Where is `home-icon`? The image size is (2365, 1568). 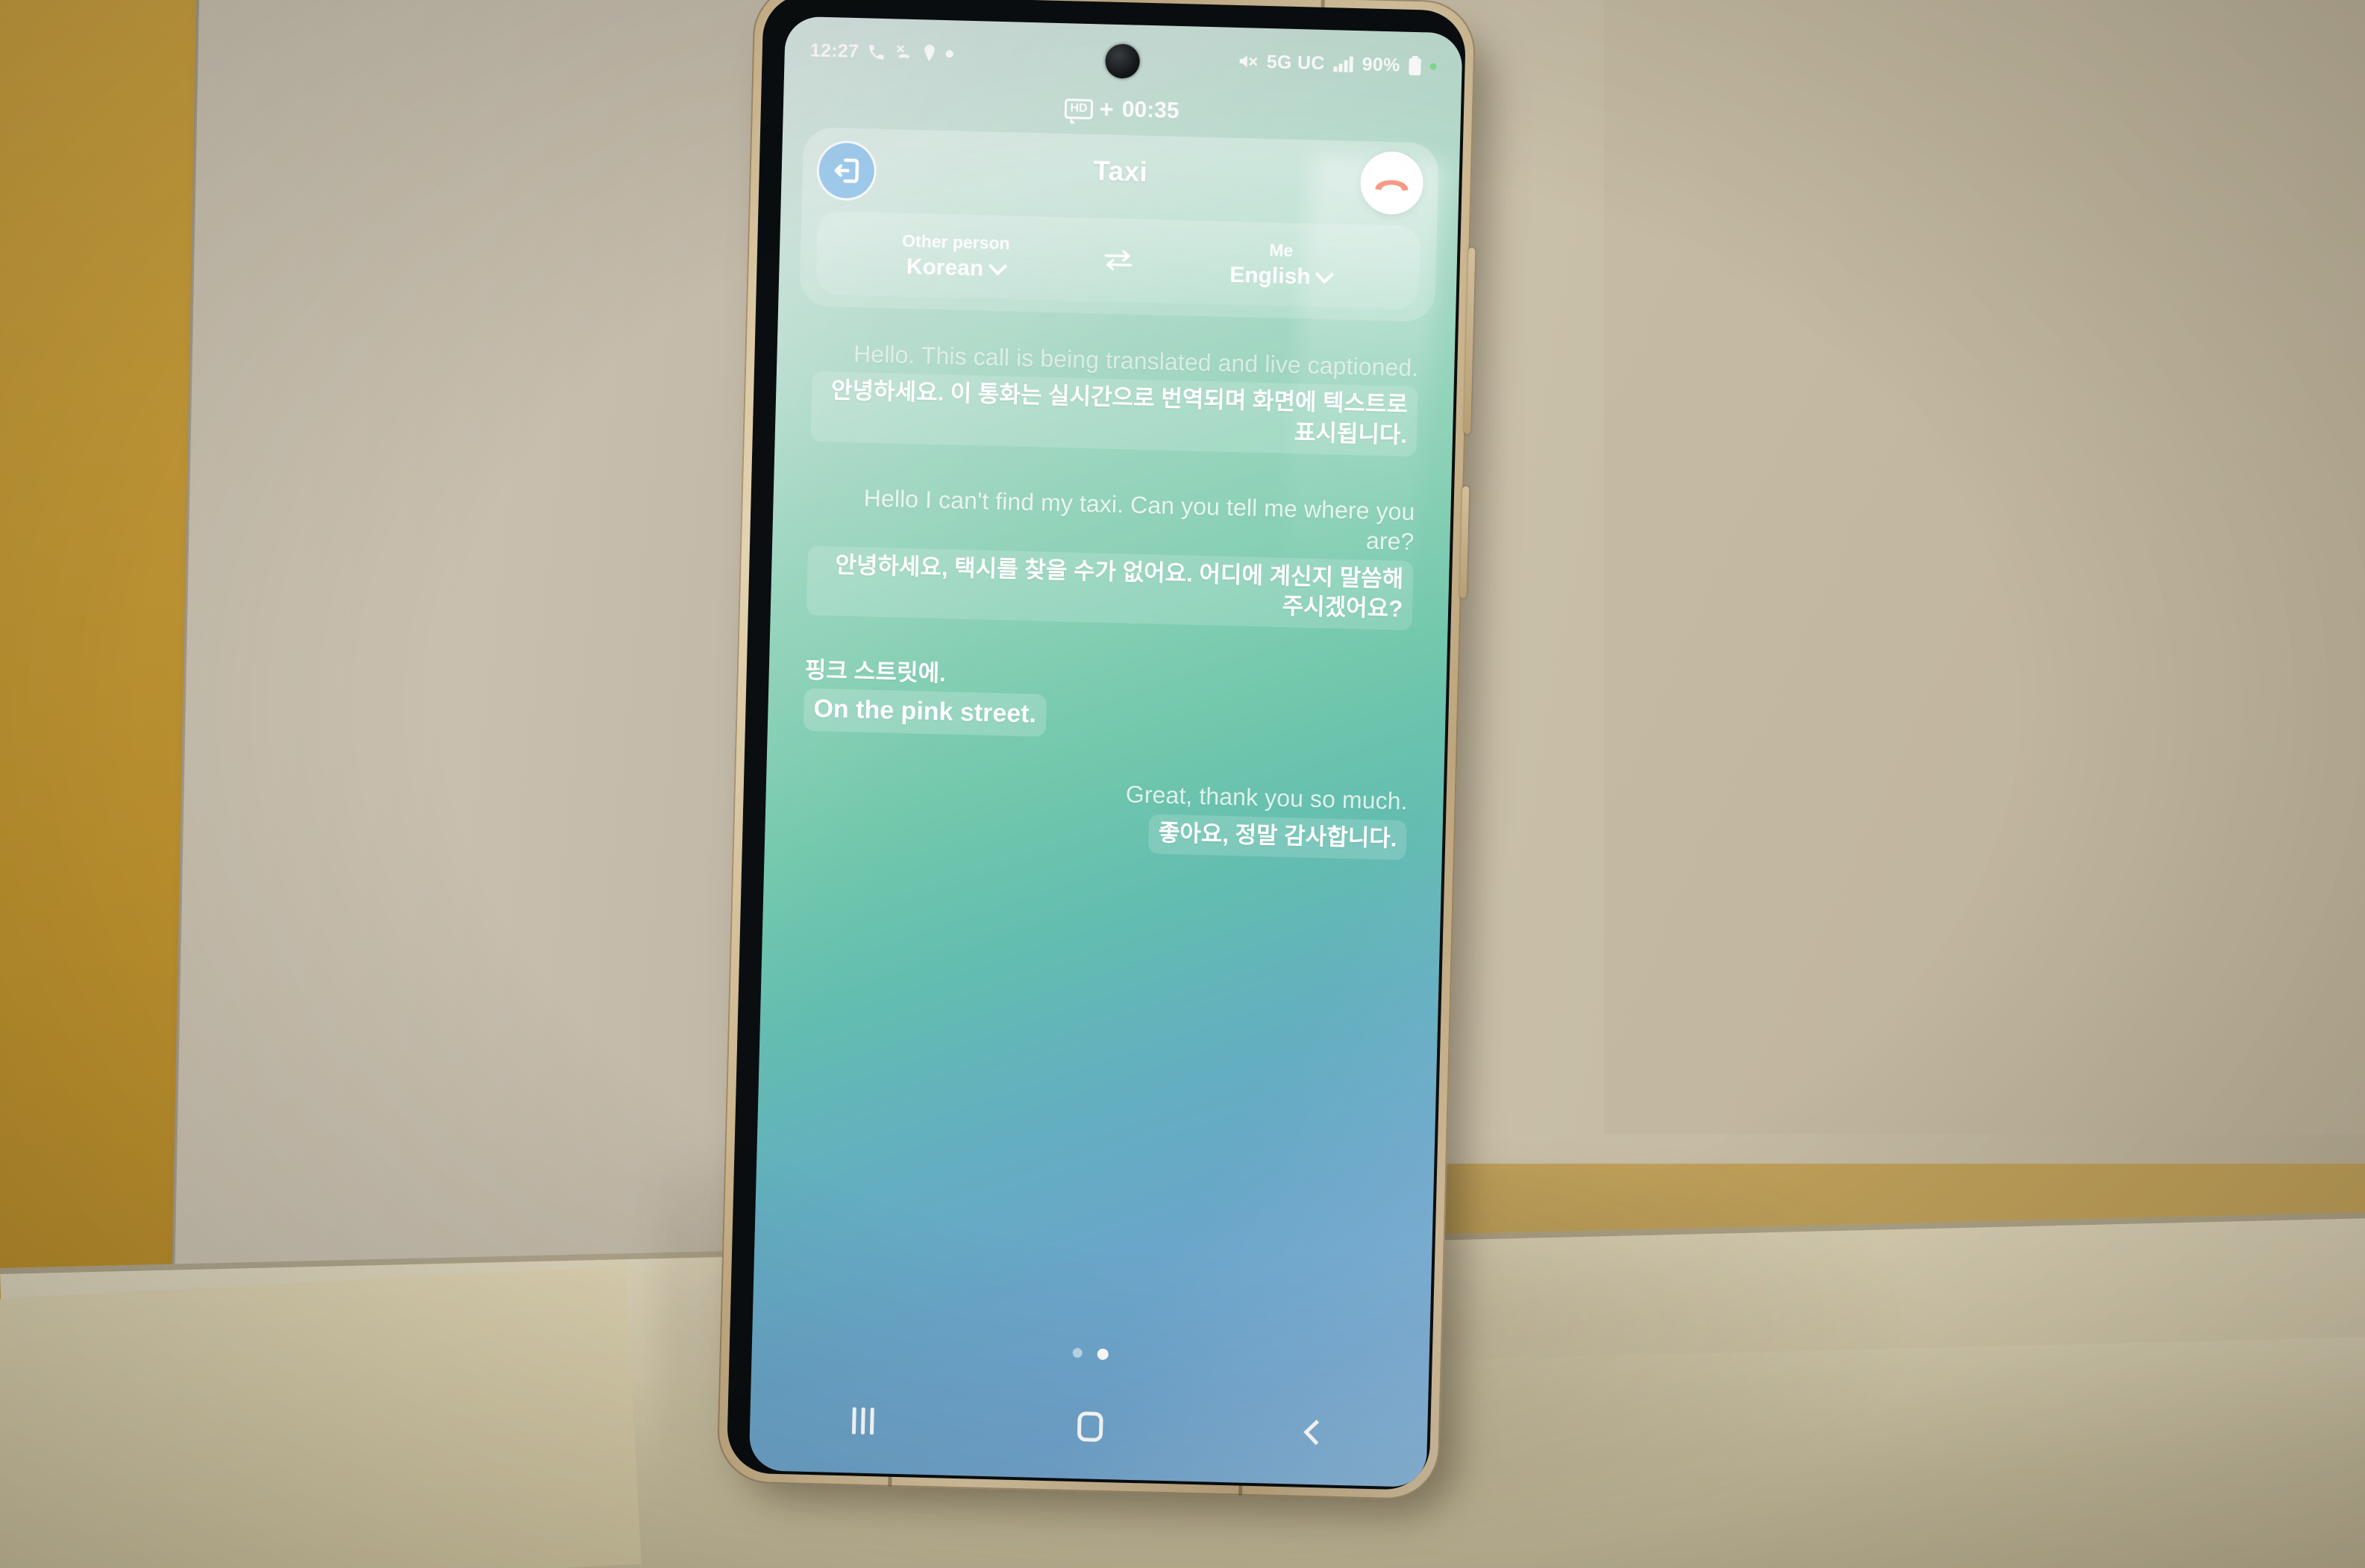 home-icon is located at coordinates (1091, 1426).